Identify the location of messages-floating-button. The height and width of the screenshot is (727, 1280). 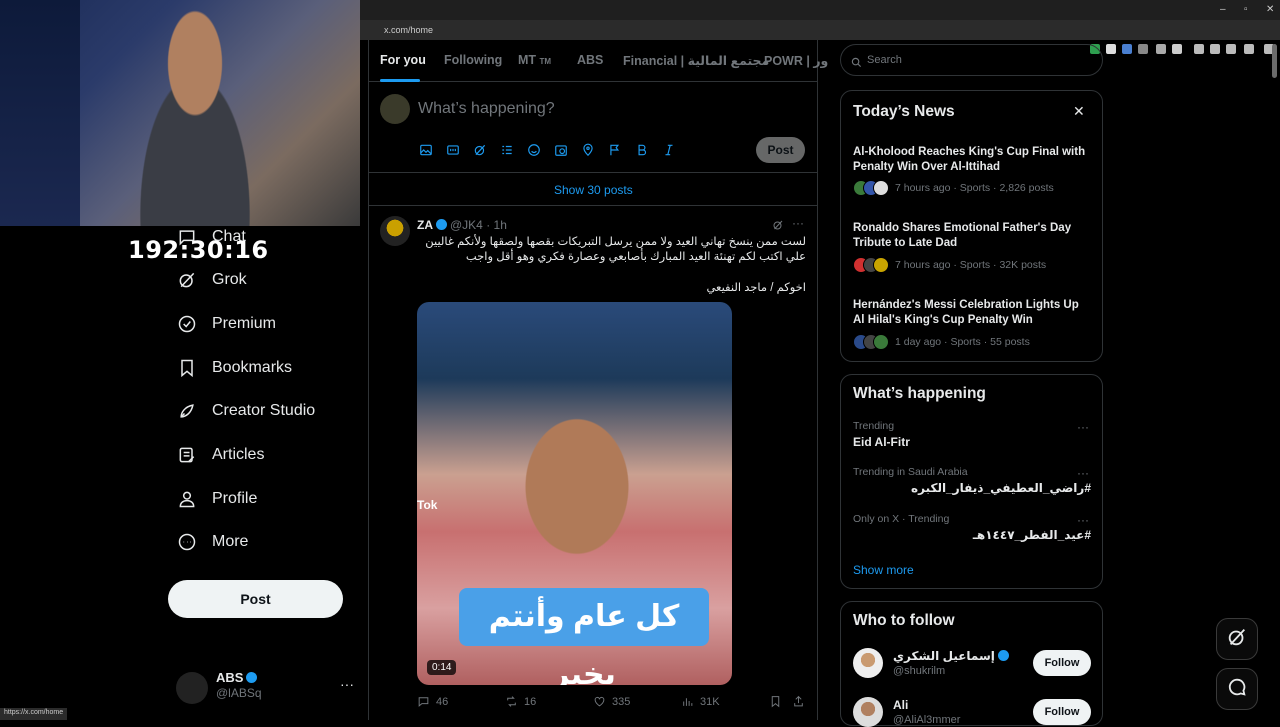
(1237, 689).